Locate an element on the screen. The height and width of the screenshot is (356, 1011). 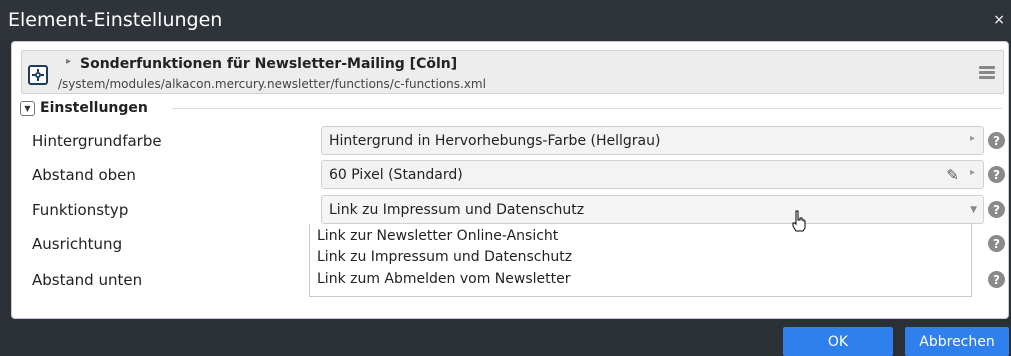
label-abstand-unten: Abstand unten is located at coordinates (87, 280).